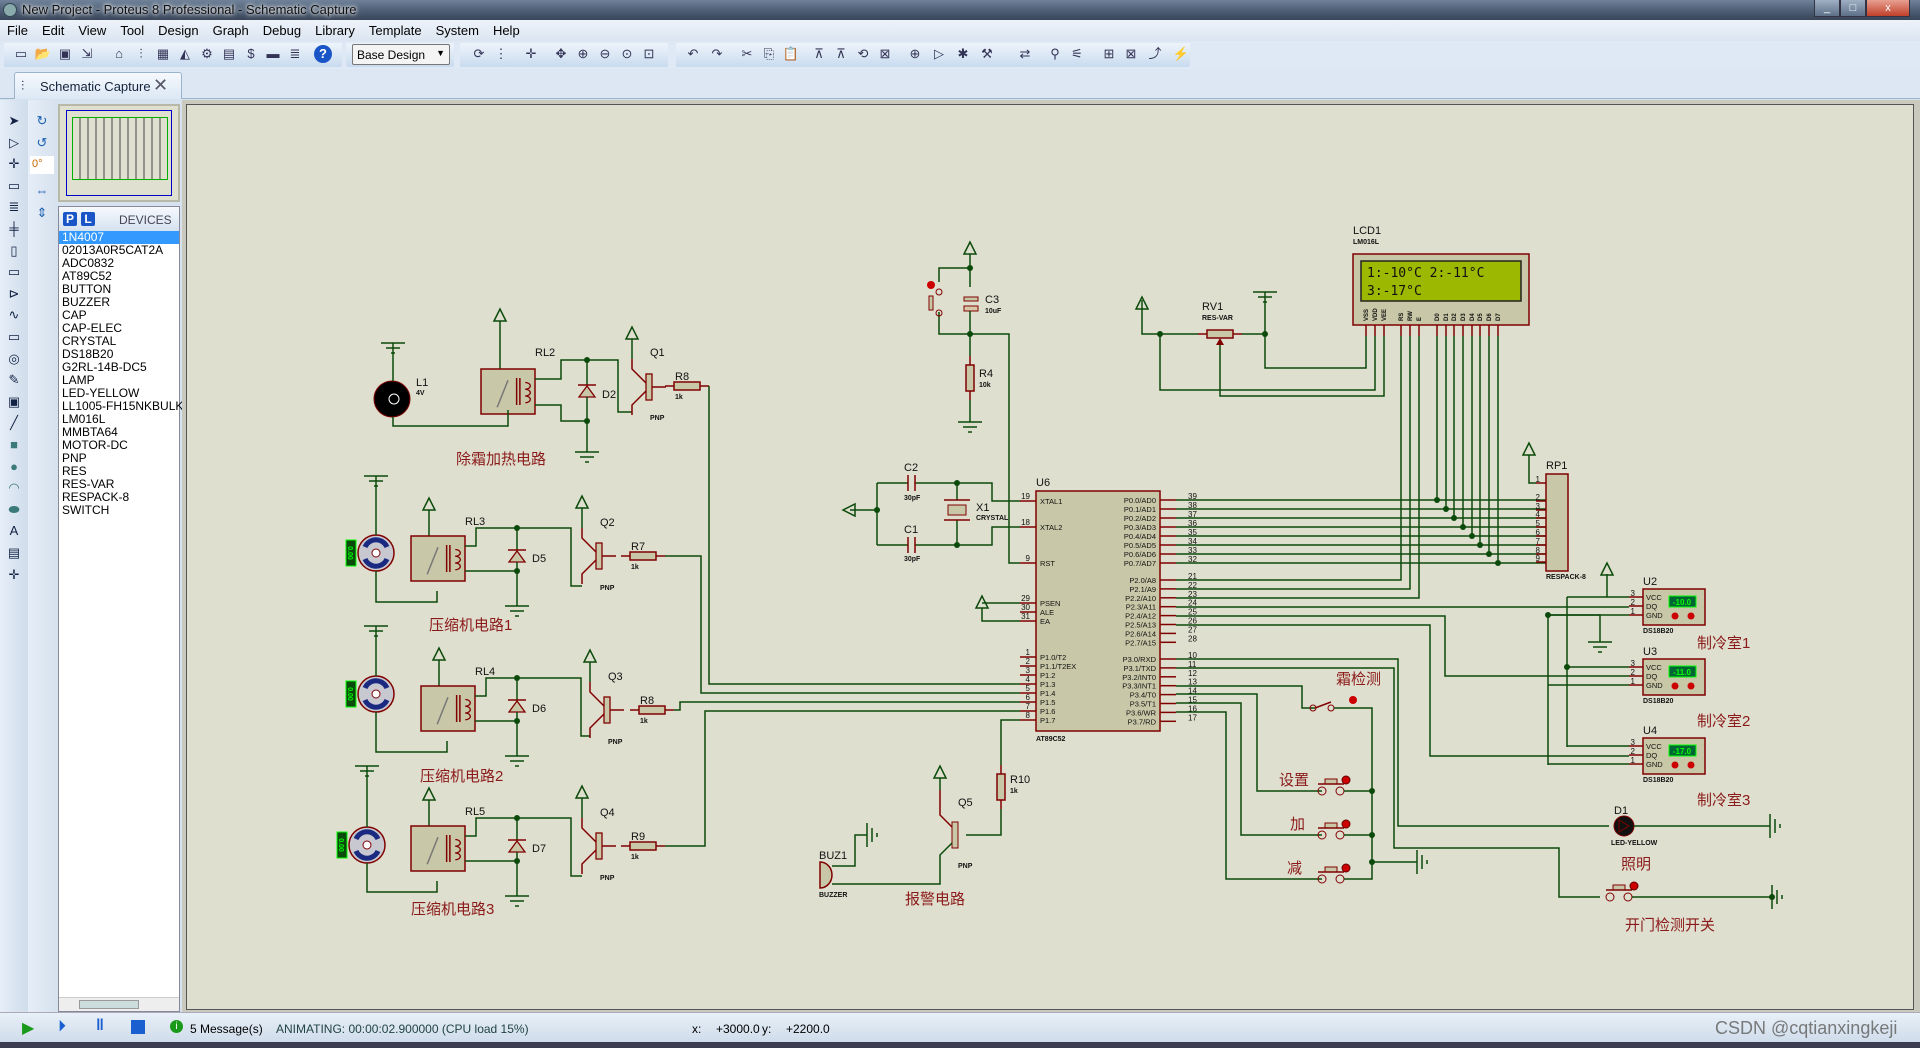  What do you see at coordinates (14, 575) in the screenshot?
I see `marker-mode-icon: ✛` at bounding box center [14, 575].